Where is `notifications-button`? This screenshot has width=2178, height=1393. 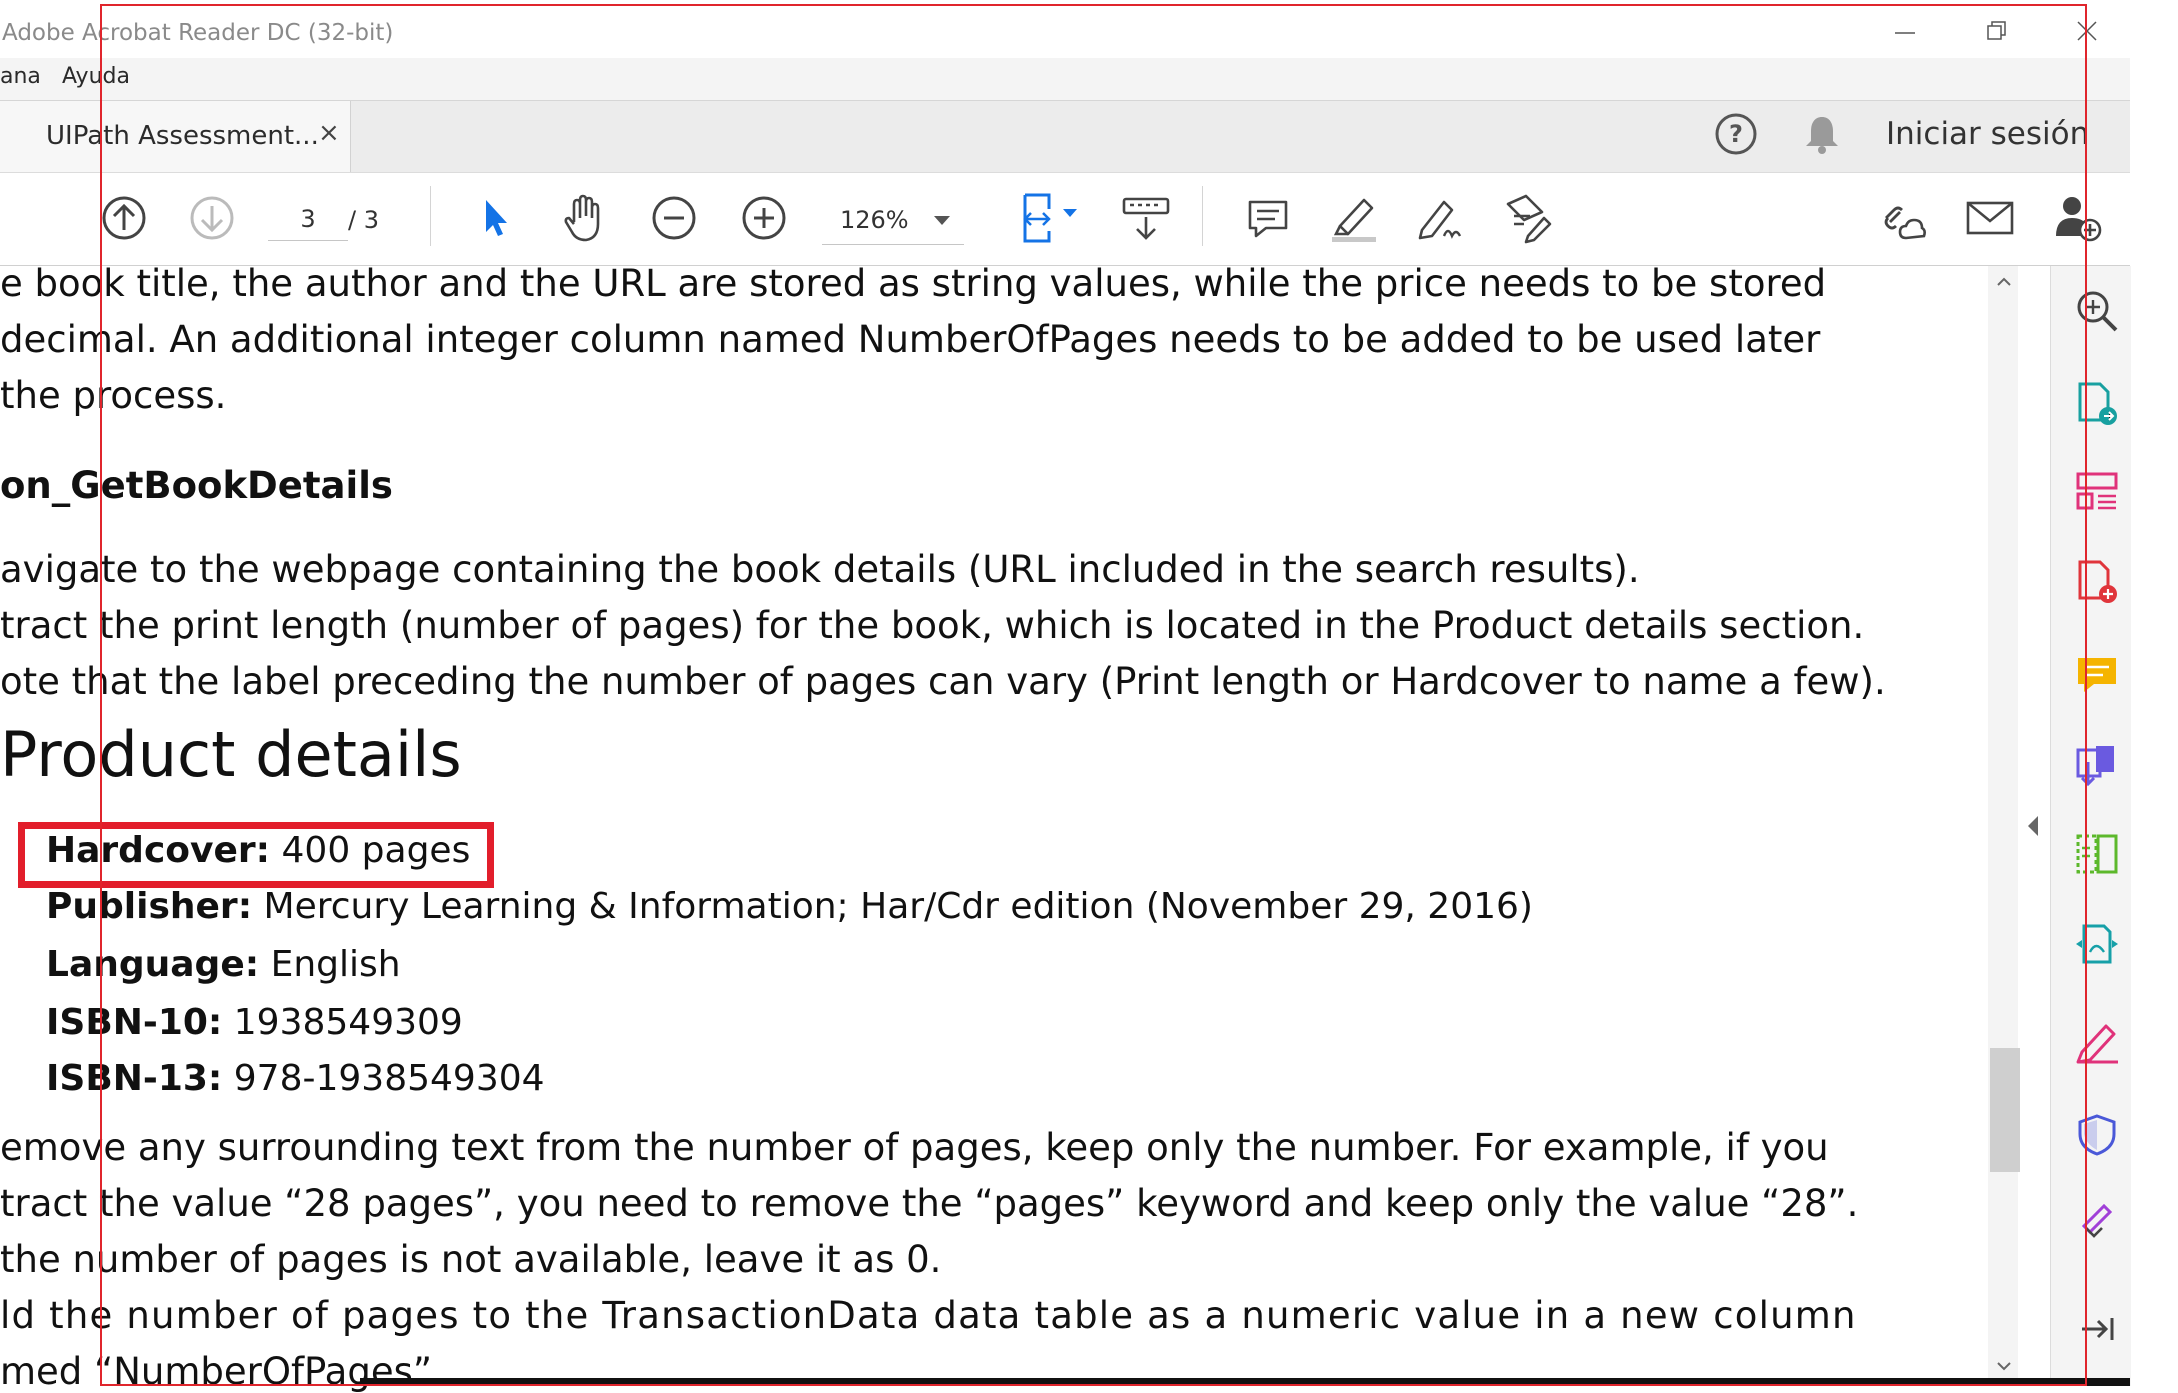 notifications-button is located at coordinates (1822, 134).